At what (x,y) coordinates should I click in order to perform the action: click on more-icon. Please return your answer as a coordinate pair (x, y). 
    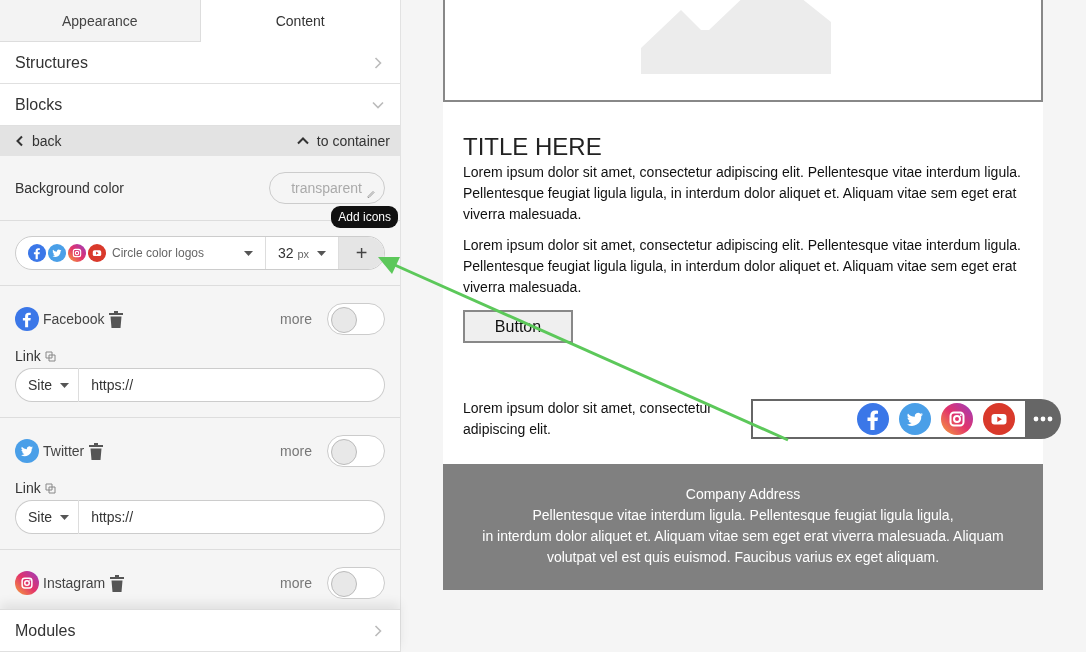
    Looking at the image, I should click on (1043, 419).